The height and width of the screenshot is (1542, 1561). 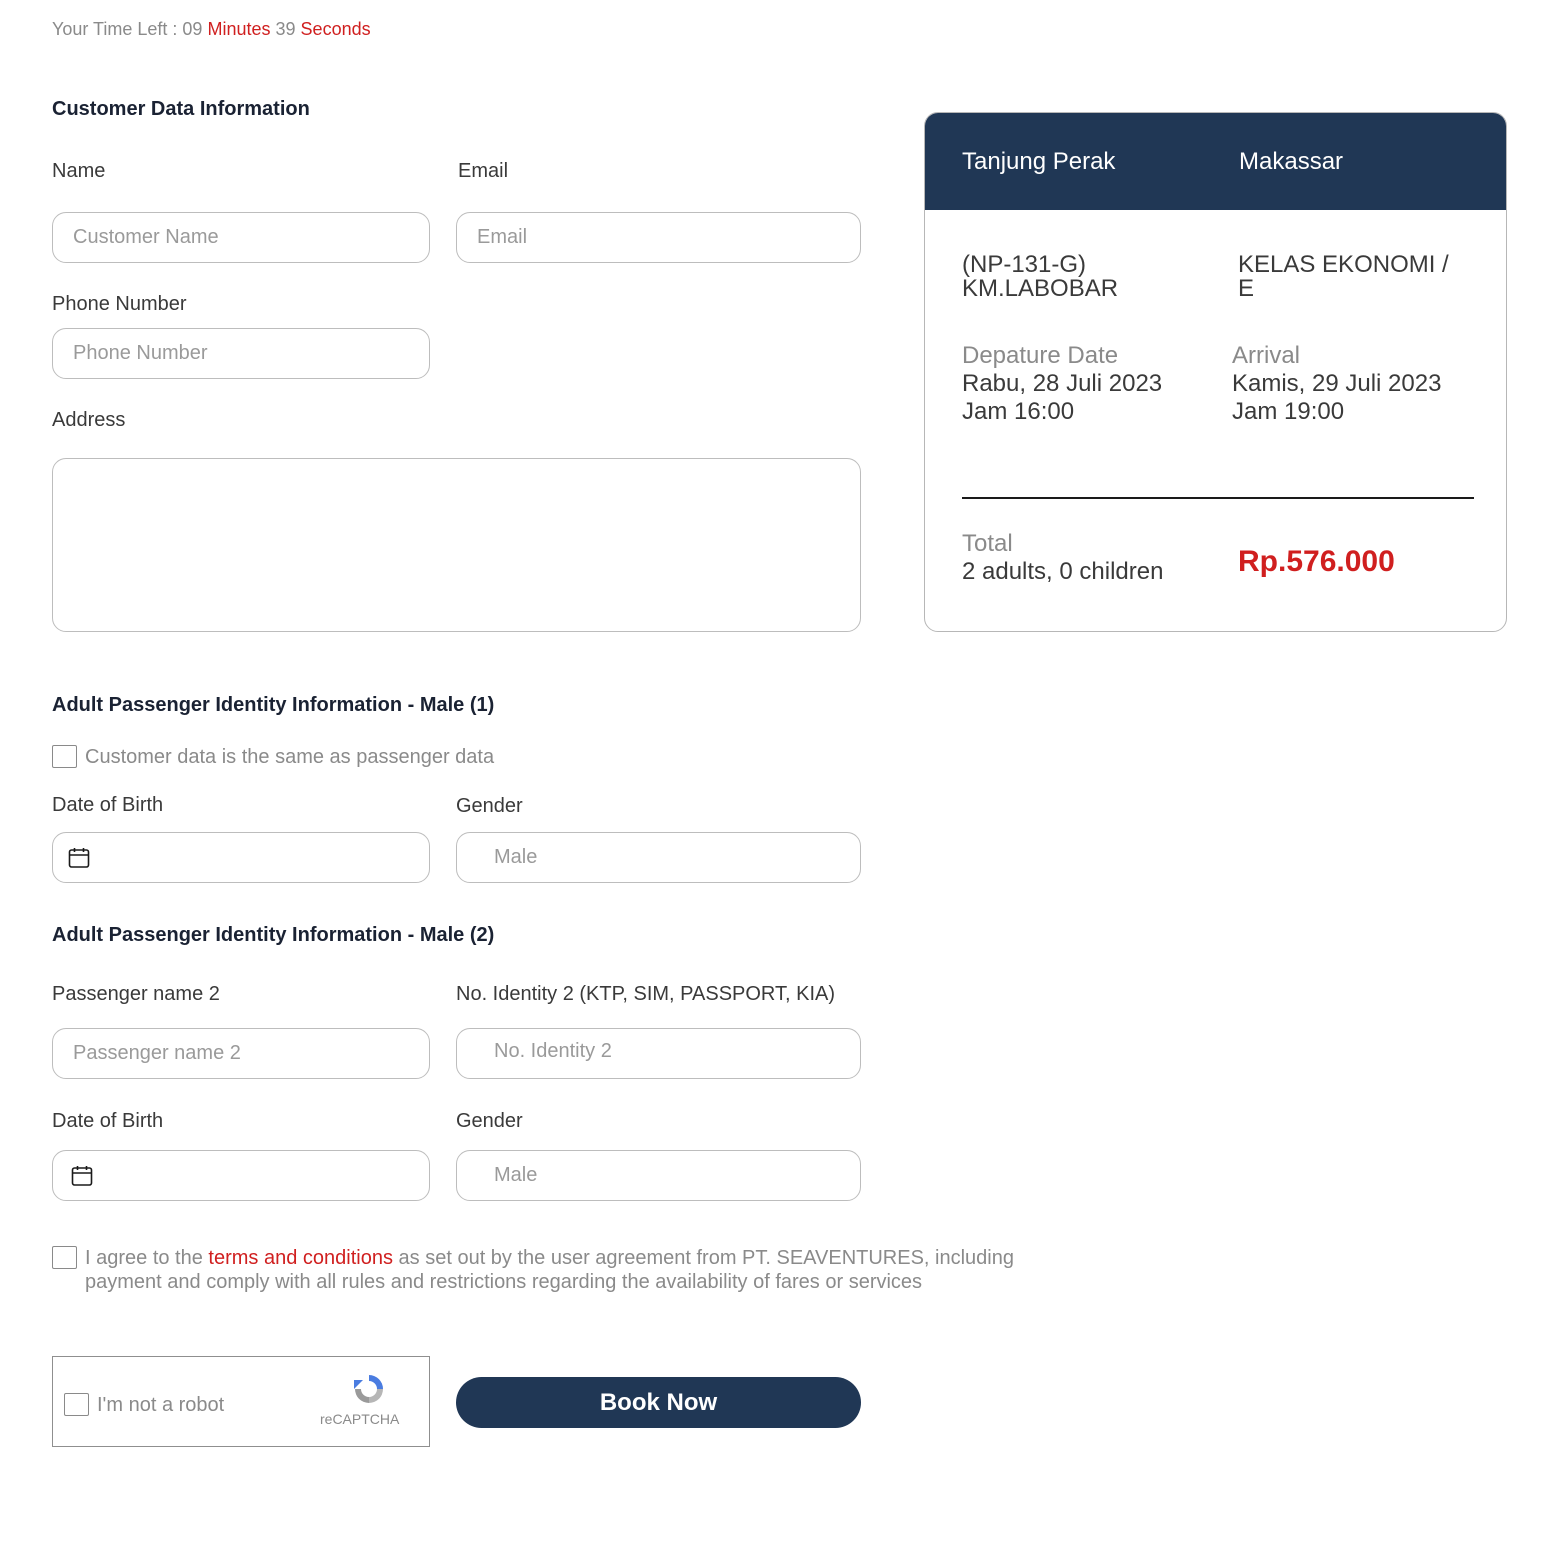 I want to click on total-info: Total 2 adults, 0 children, so click(x=1062, y=558).